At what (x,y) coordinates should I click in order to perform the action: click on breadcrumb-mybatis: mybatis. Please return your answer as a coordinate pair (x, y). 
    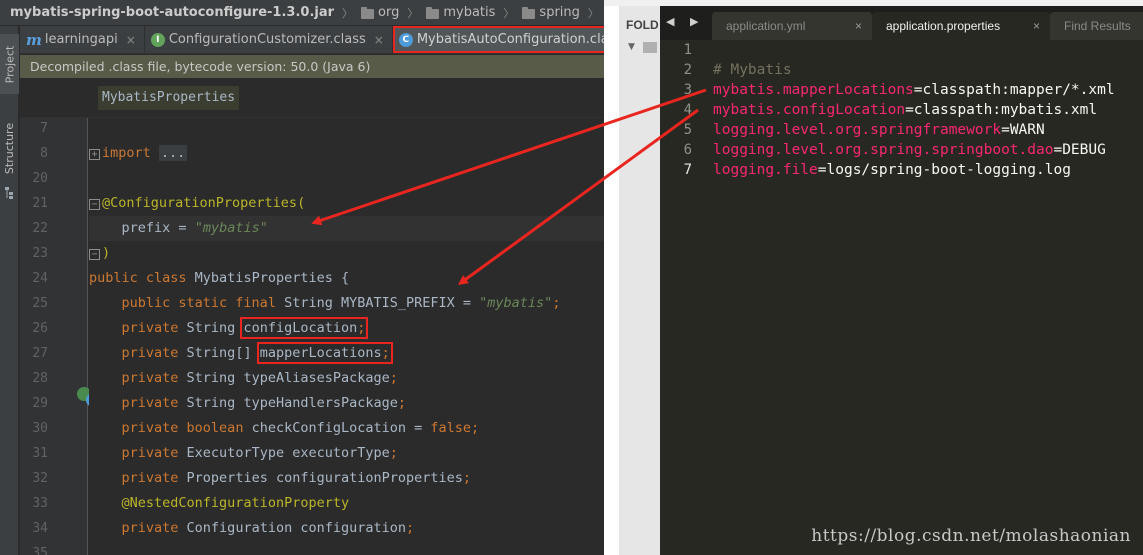
    Looking at the image, I should click on (460, 12).